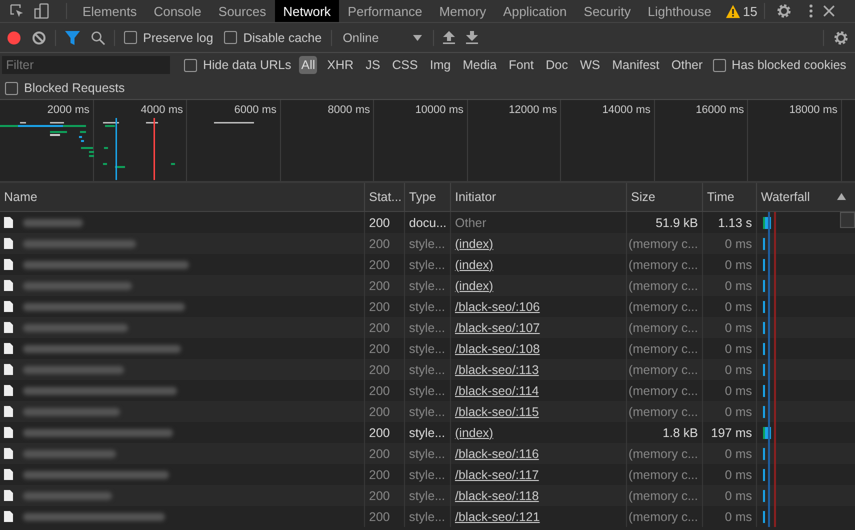  I want to click on timeline-tick-label: 18000 ms, so click(795, 140).